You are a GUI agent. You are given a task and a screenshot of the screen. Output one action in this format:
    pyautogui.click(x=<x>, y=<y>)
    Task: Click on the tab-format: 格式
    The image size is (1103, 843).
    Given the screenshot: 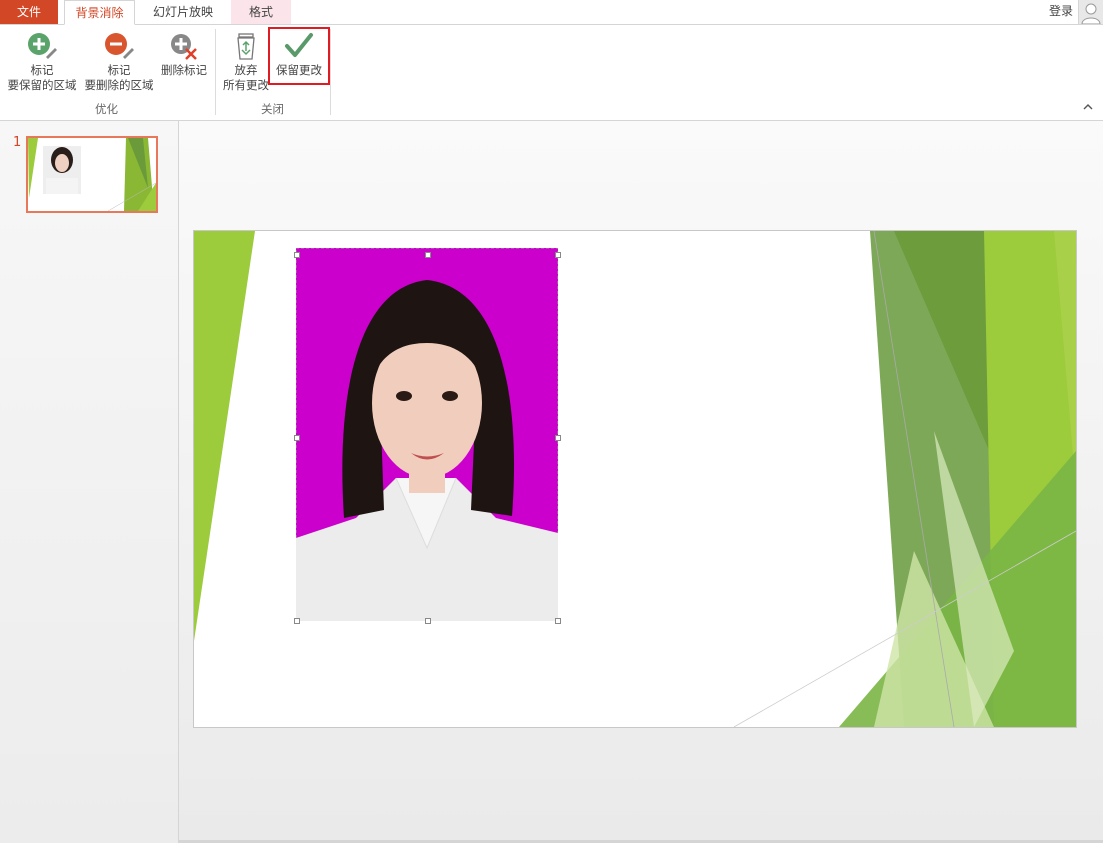 What is the action you would take?
    pyautogui.click(x=261, y=12)
    